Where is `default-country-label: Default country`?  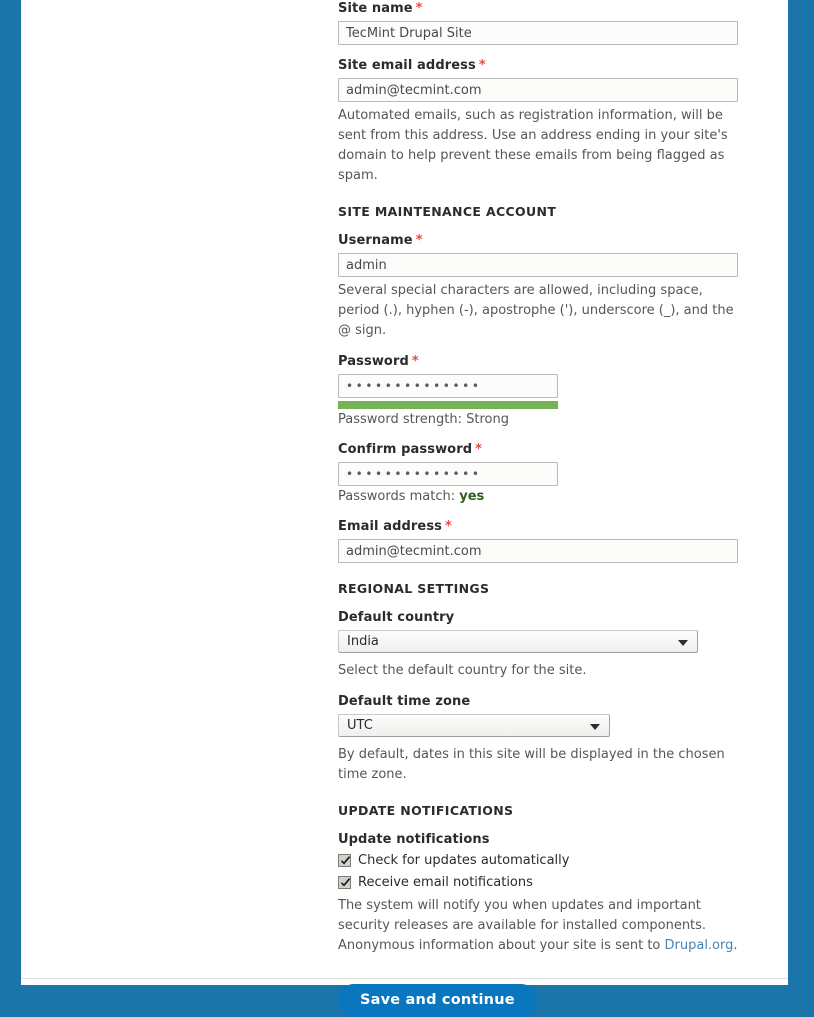 default-country-label: Default country is located at coordinates (396, 617).